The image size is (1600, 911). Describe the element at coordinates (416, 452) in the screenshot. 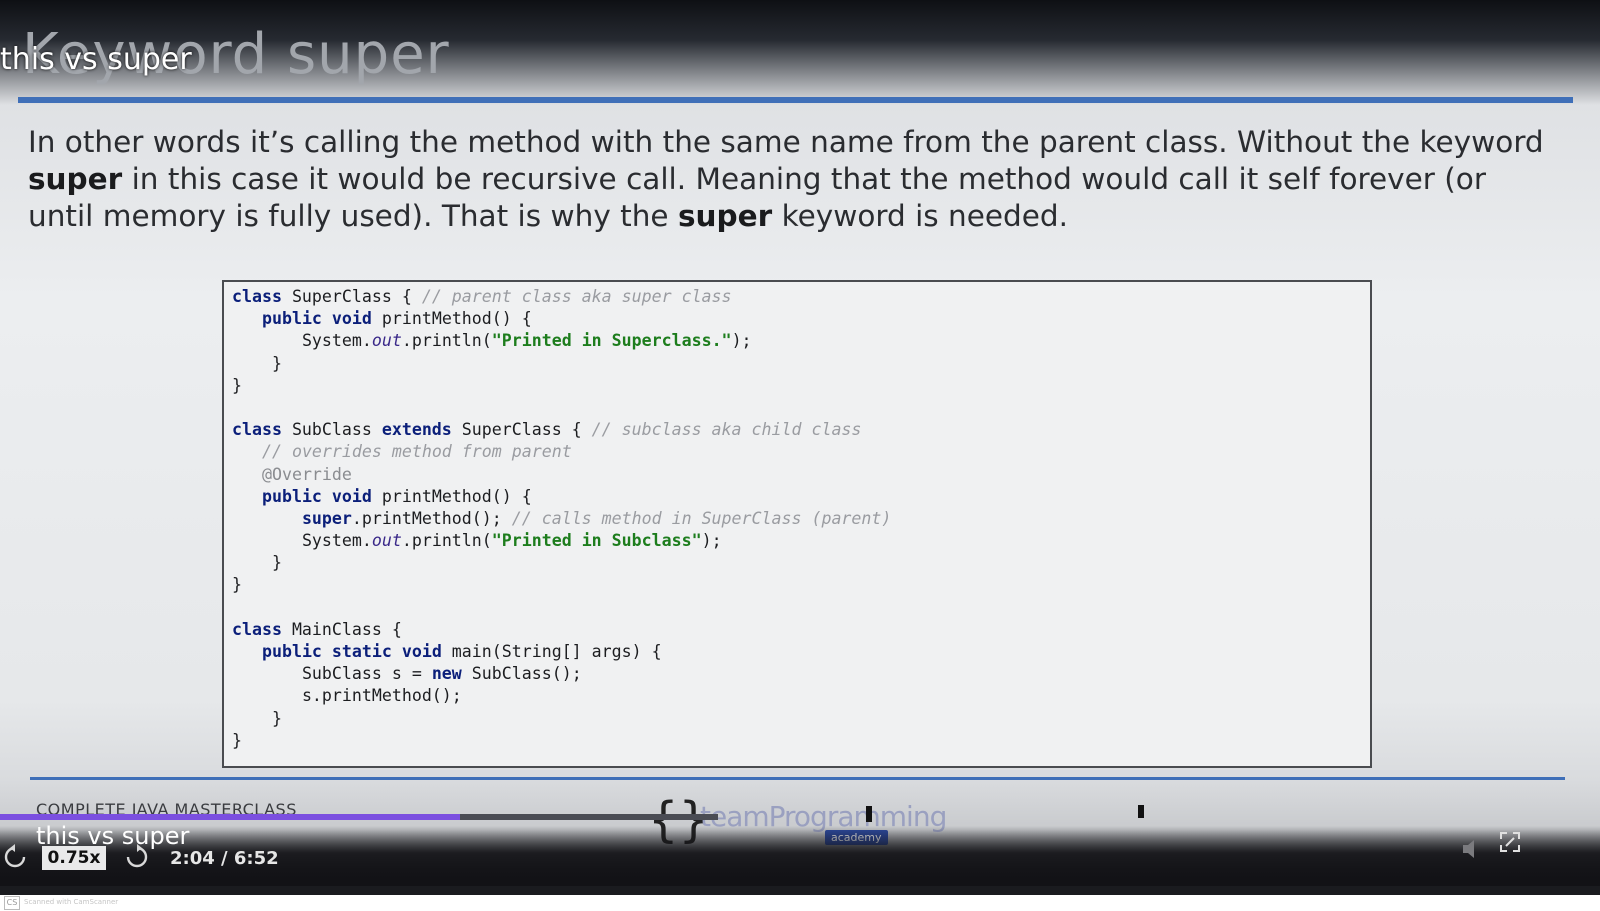

I see `code-line: // overrides method from parent` at that location.